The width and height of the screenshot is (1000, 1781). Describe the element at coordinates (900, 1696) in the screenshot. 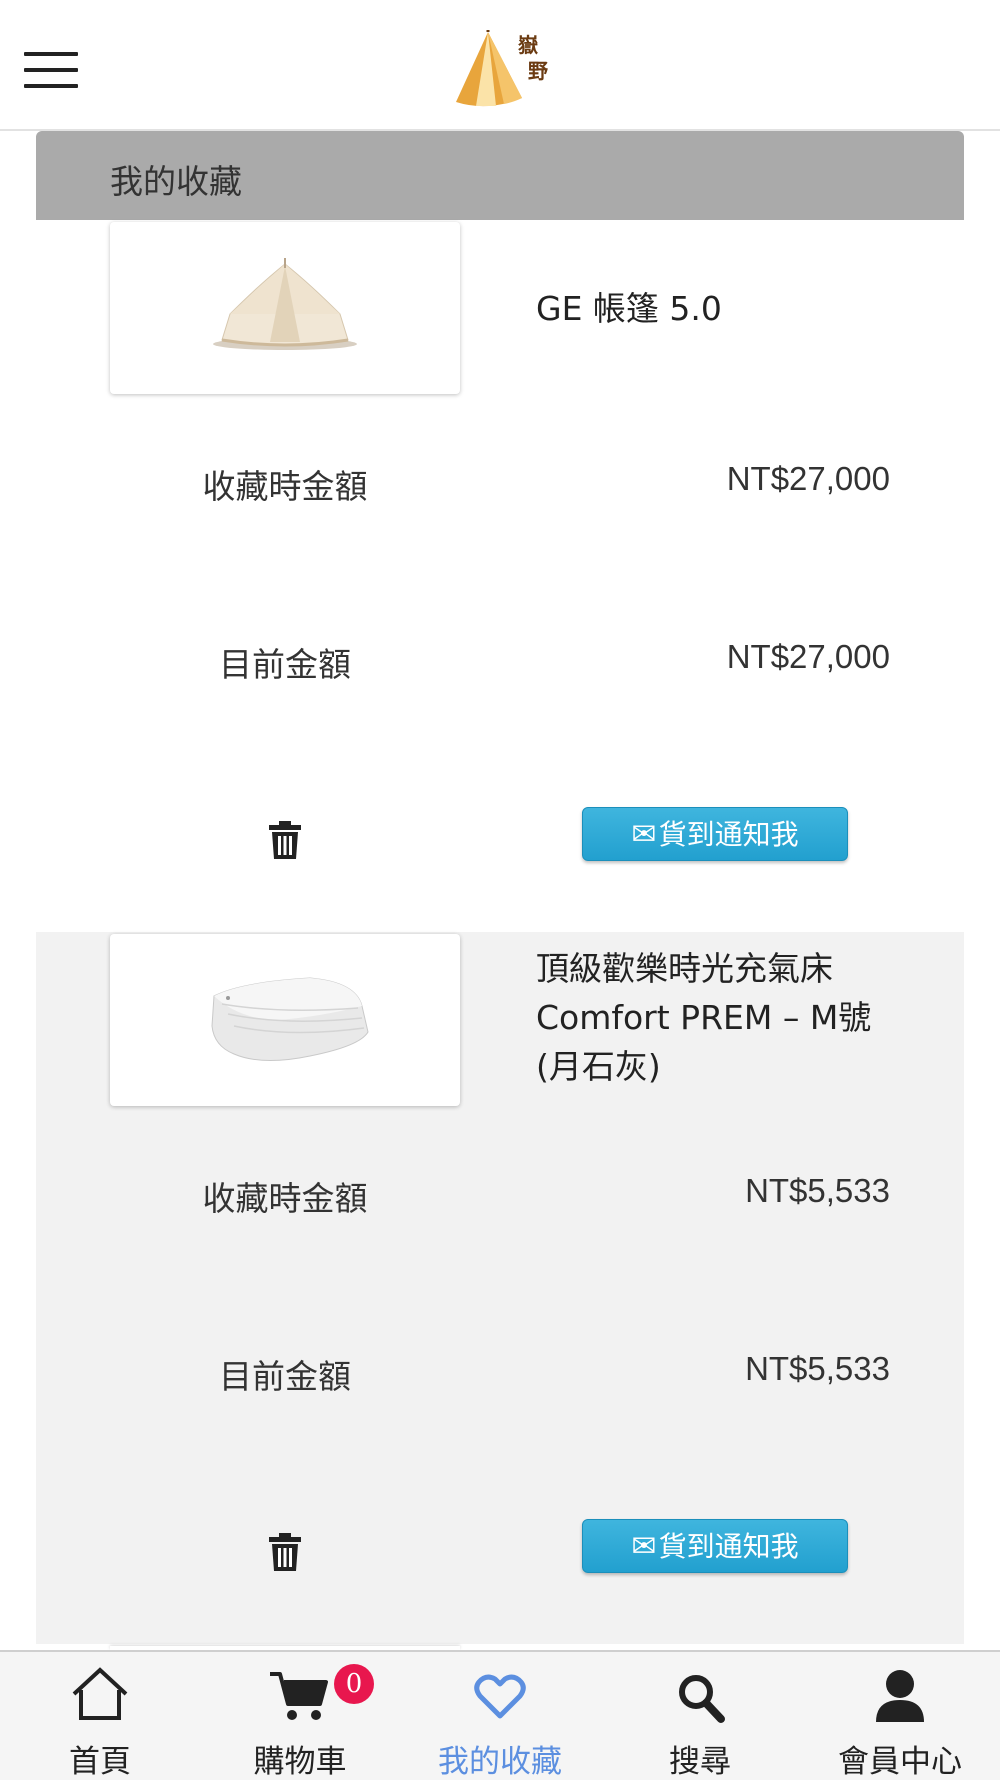

I see `user-icon` at that location.